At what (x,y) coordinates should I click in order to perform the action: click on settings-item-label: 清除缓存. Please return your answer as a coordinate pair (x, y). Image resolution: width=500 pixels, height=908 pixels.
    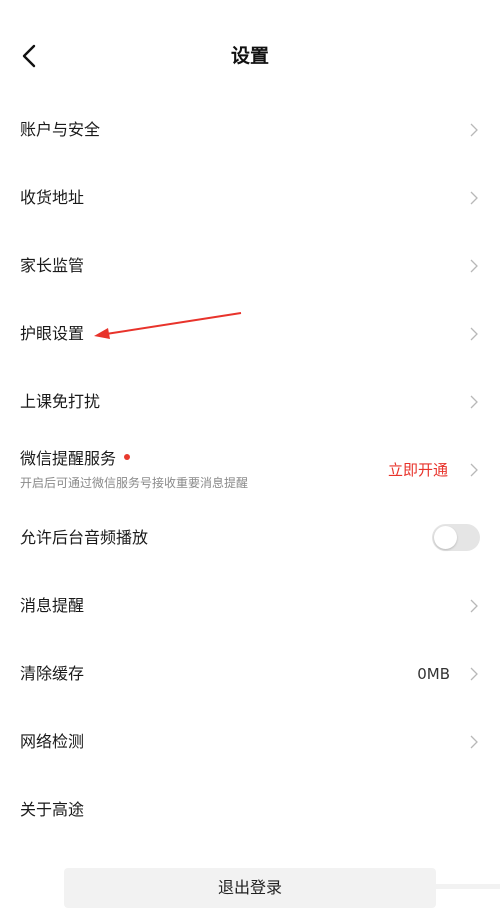
    Looking at the image, I should click on (52, 673).